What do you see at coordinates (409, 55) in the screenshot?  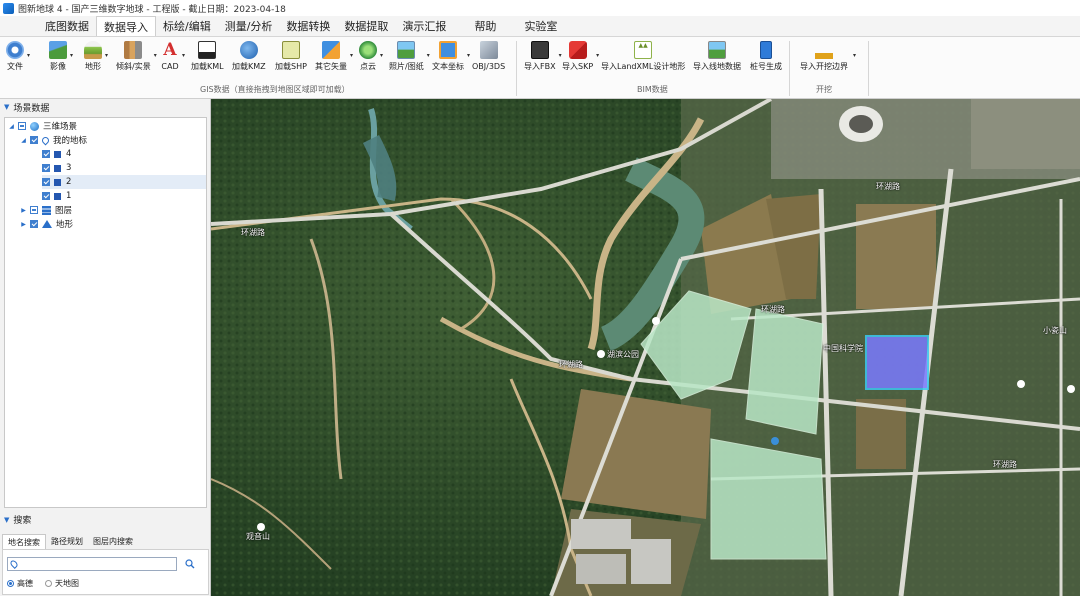 I see `photo-drawing-button: 照片/图纸 ▾` at bounding box center [409, 55].